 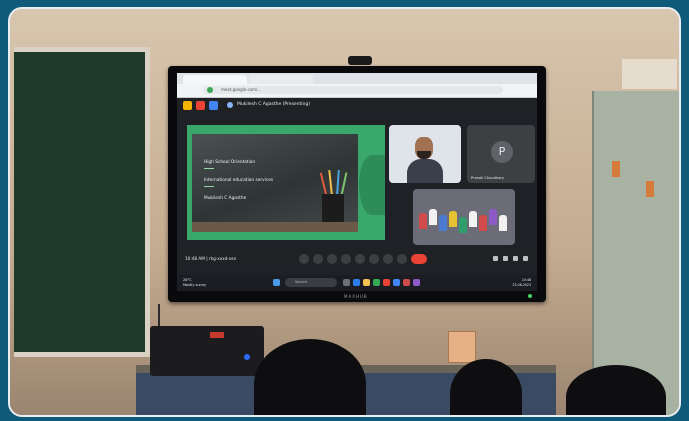 I want to click on classroom-video-tile, so click(x=464, y=217).